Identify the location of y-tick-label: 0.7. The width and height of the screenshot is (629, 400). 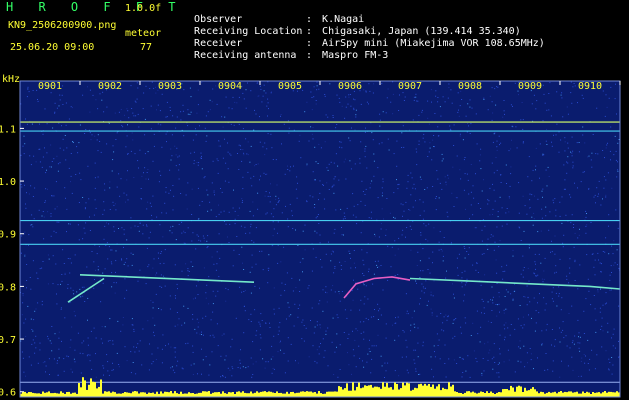
(8, 340).